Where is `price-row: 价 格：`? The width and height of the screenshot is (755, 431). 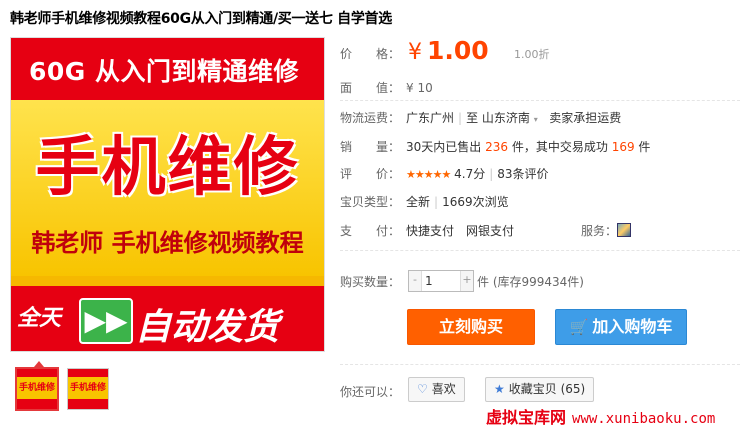
price-row: 价 格： is located at coordinates (373, 53).